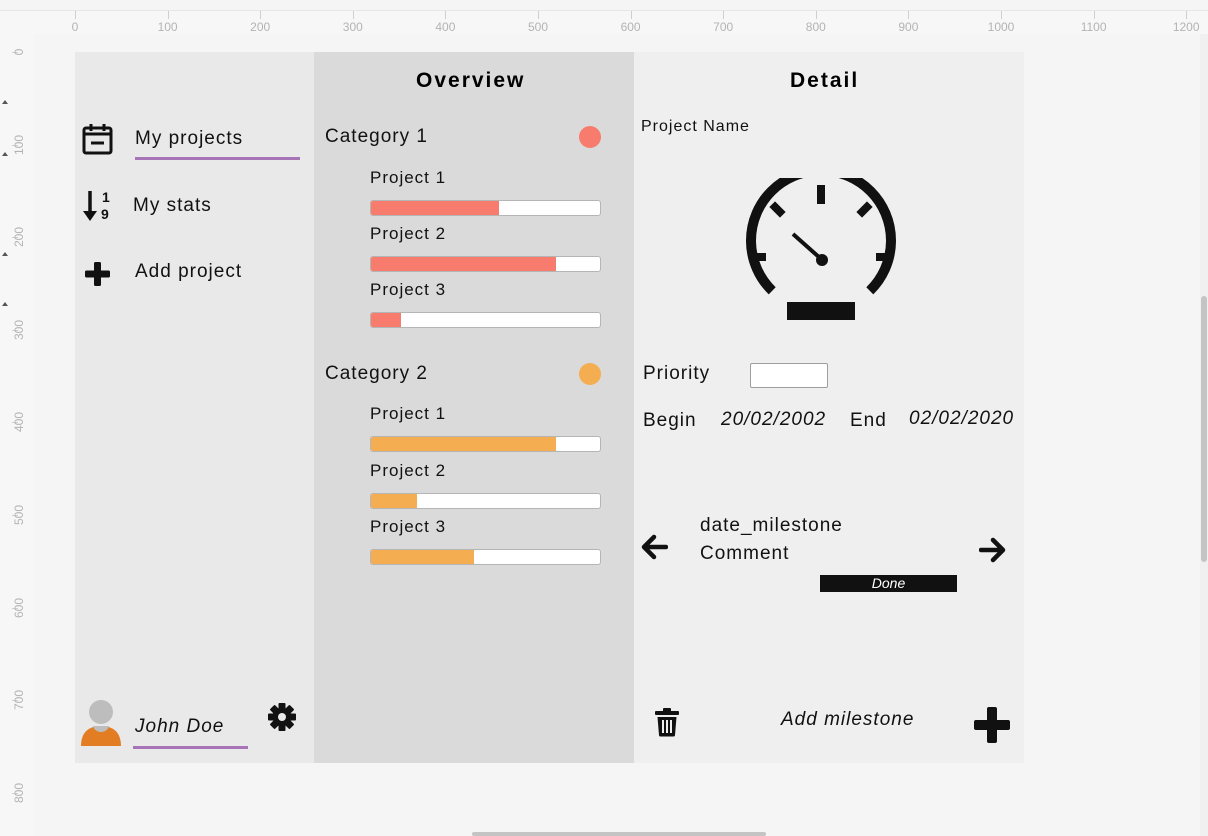 This screenshot has height=836, width=1208. Describe the element at coordinates (619, 834) in the screenshot. I see `horizontal-scrollbar-thumb` at that location.